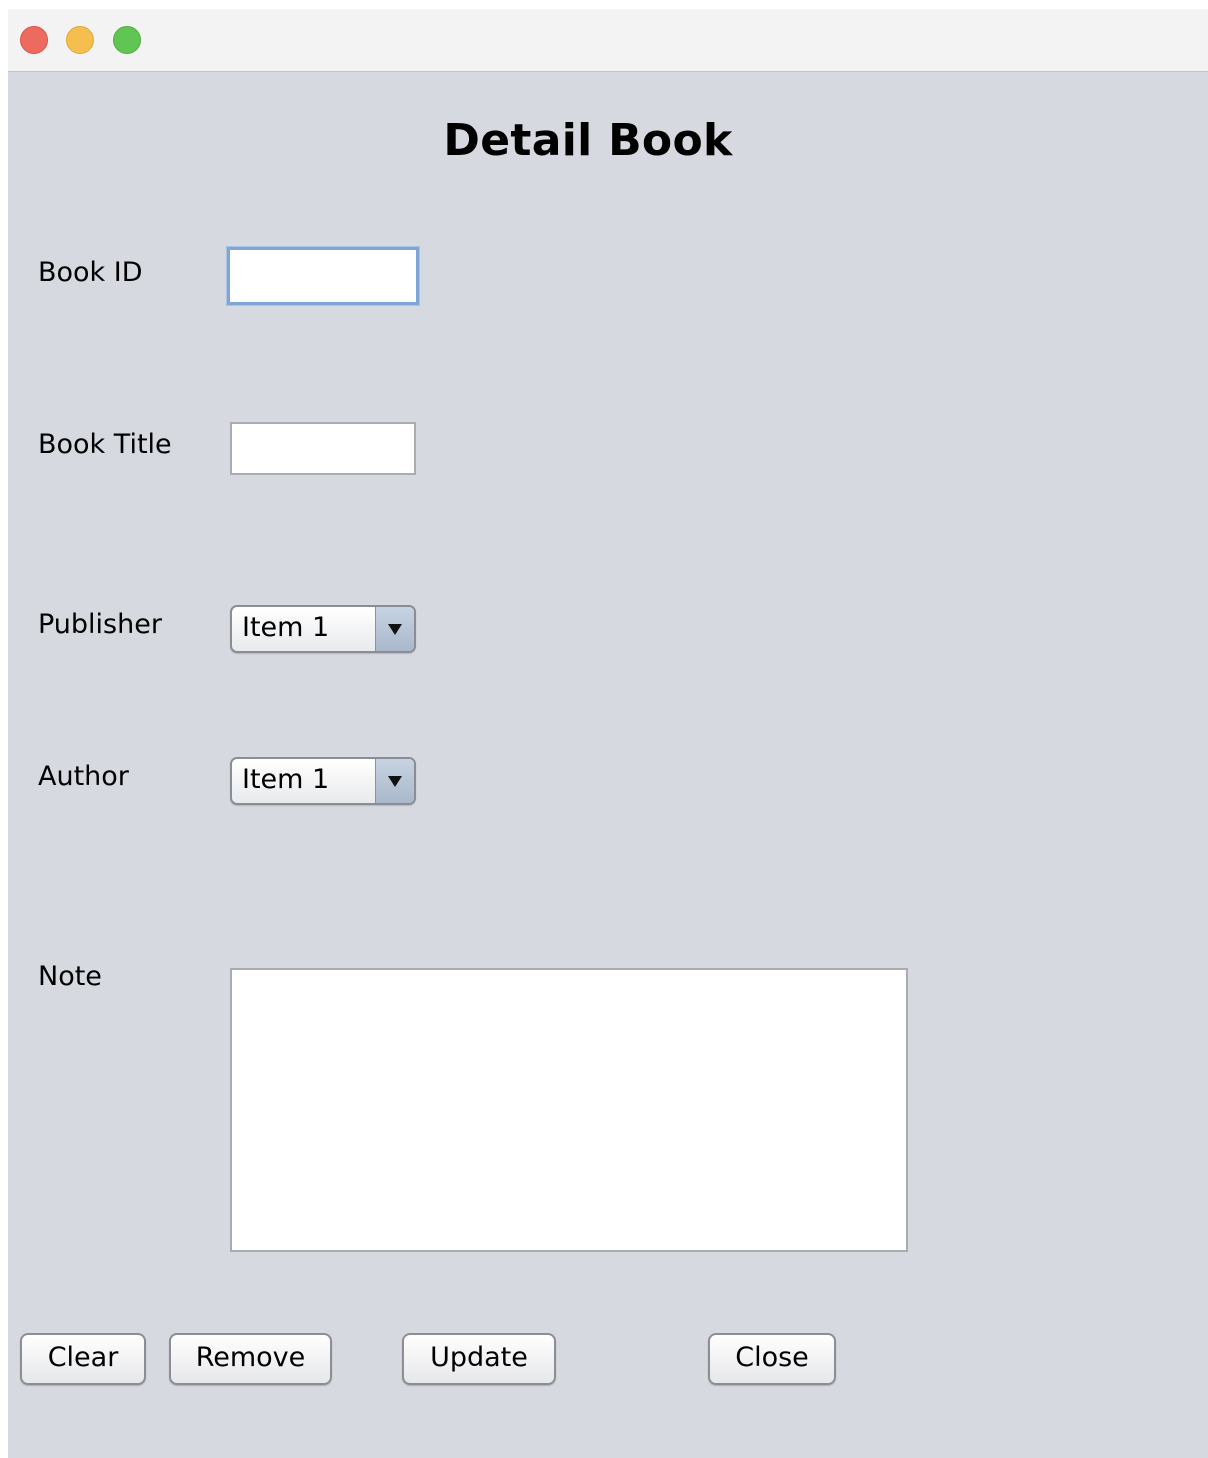  Describe the element at coordinates (569, 1110) in the screenshot. I see `note-textarea` at that location.